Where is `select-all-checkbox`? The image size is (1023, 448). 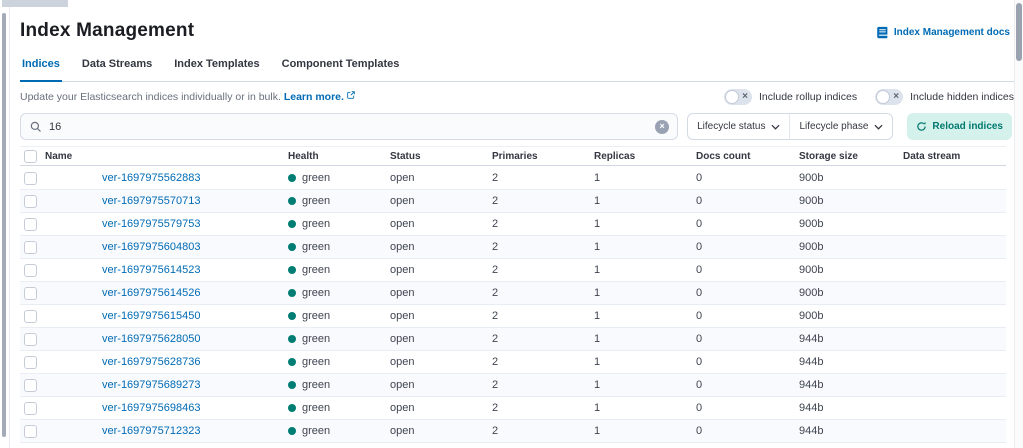
select-all-checkbox is located at coordinates (30, 156).